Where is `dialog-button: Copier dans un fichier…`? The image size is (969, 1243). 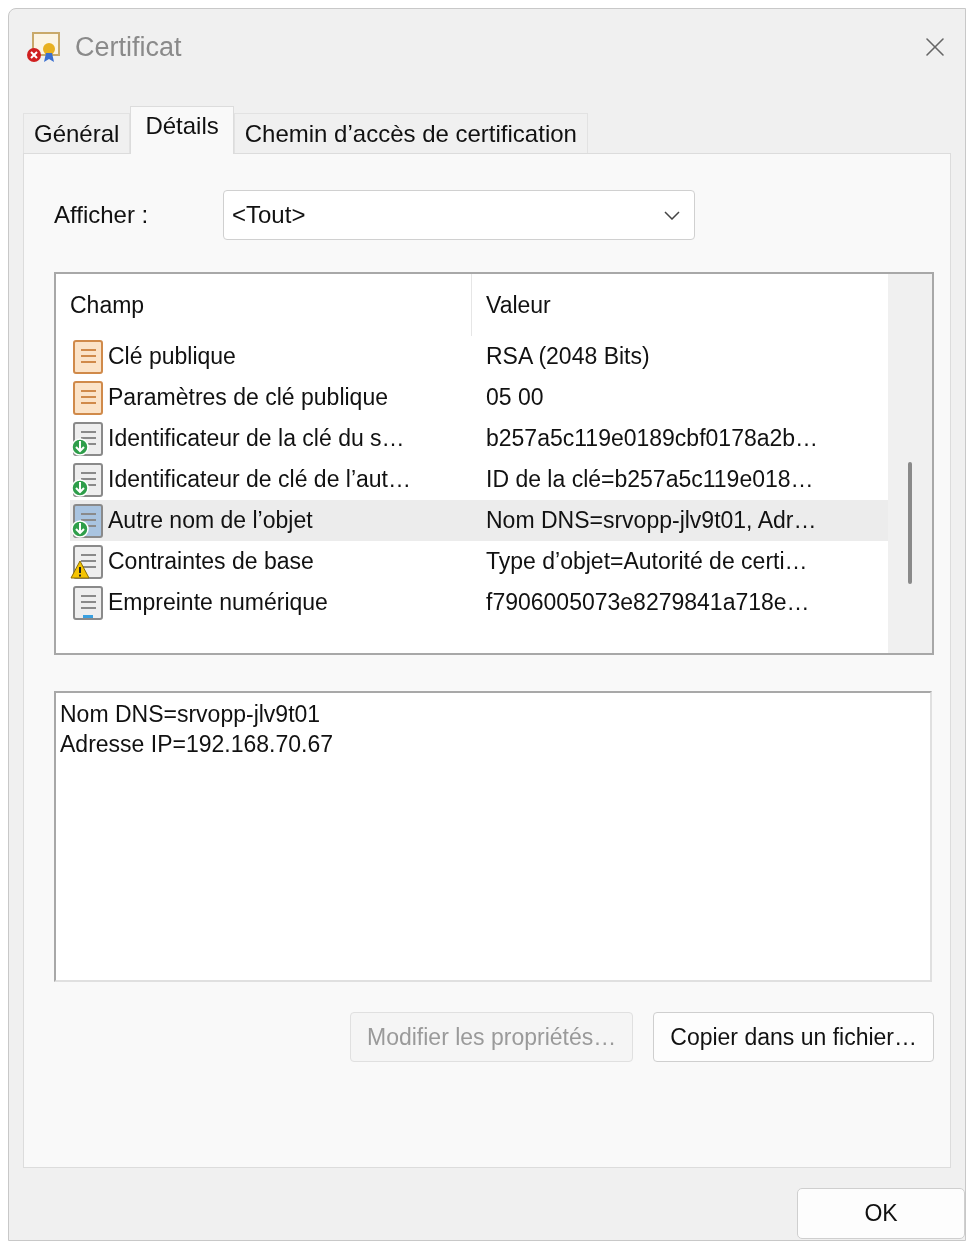 dialog-button: Copier dans un fichier… is located at coordinates (793, 1037).